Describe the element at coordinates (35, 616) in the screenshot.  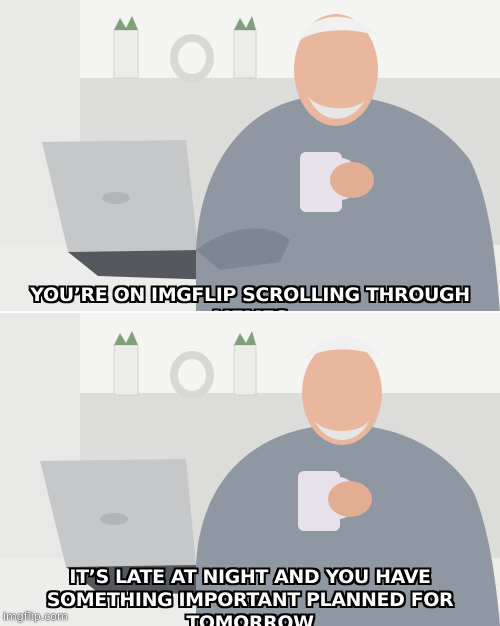
I see `imgflip-watermark: imgflip.com` at that location.